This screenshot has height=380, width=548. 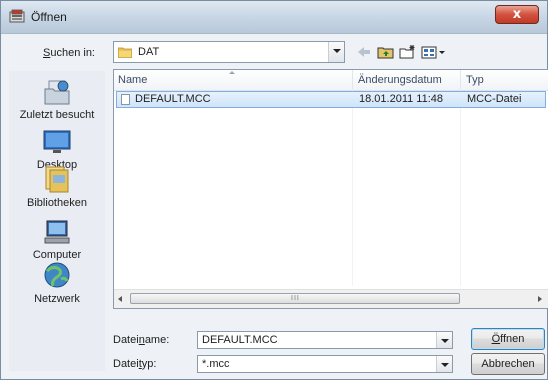 I want to click on column-header: Name Änderungsdatum Typ, so click(x=331, y=80).